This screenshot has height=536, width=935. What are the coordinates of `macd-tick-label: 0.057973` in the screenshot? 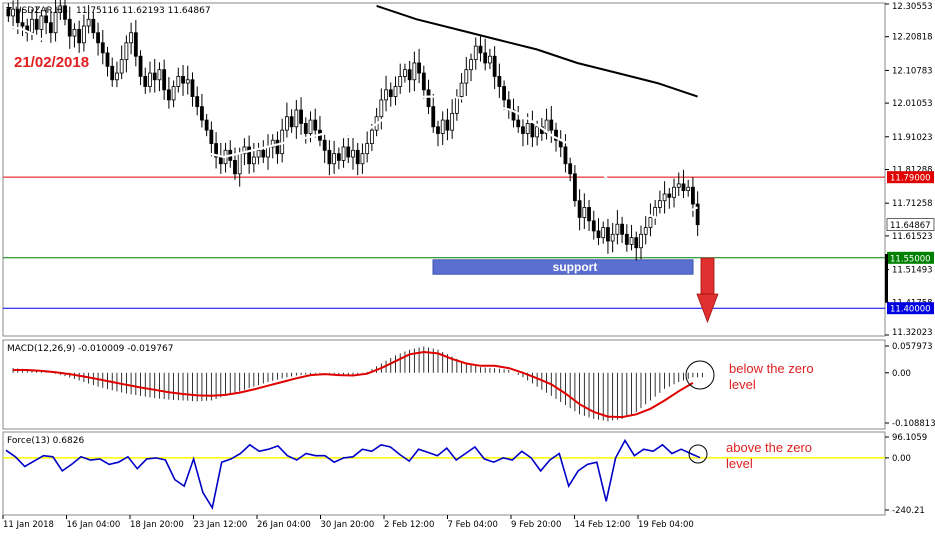 It's located at (912, 347).